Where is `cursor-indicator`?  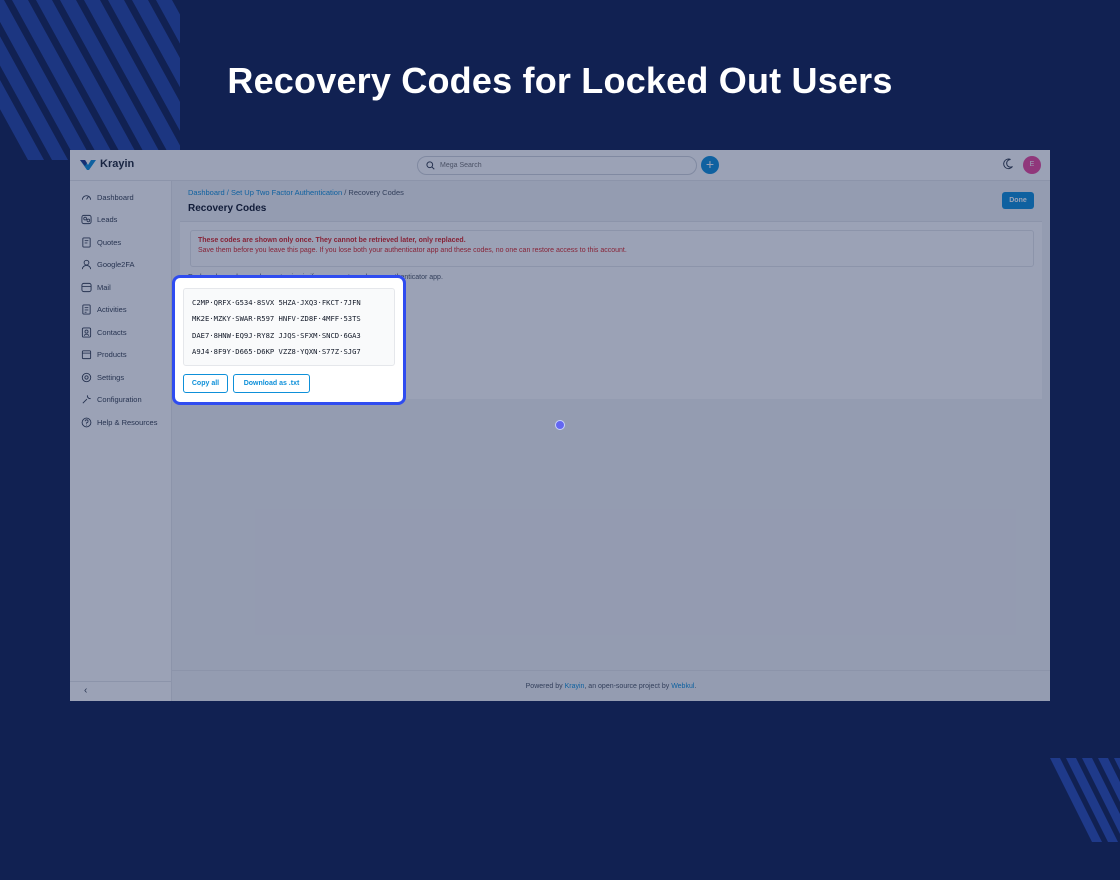 cursor-indicator is located at coordinates (560, 425).